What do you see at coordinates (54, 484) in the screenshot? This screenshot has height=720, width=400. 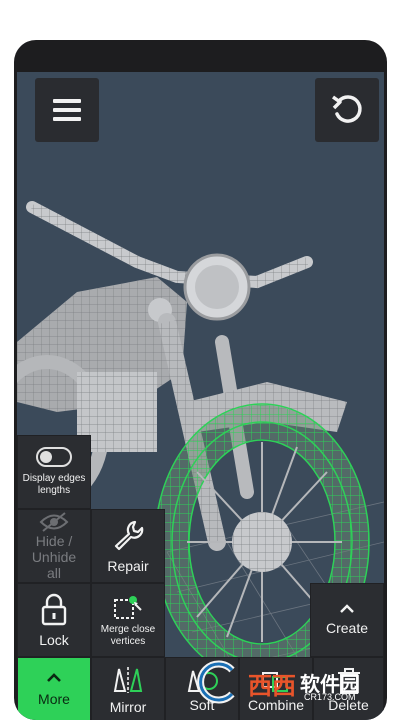 I see `display-edges-label: Display edges lengths` at bounding box center [54, 484].